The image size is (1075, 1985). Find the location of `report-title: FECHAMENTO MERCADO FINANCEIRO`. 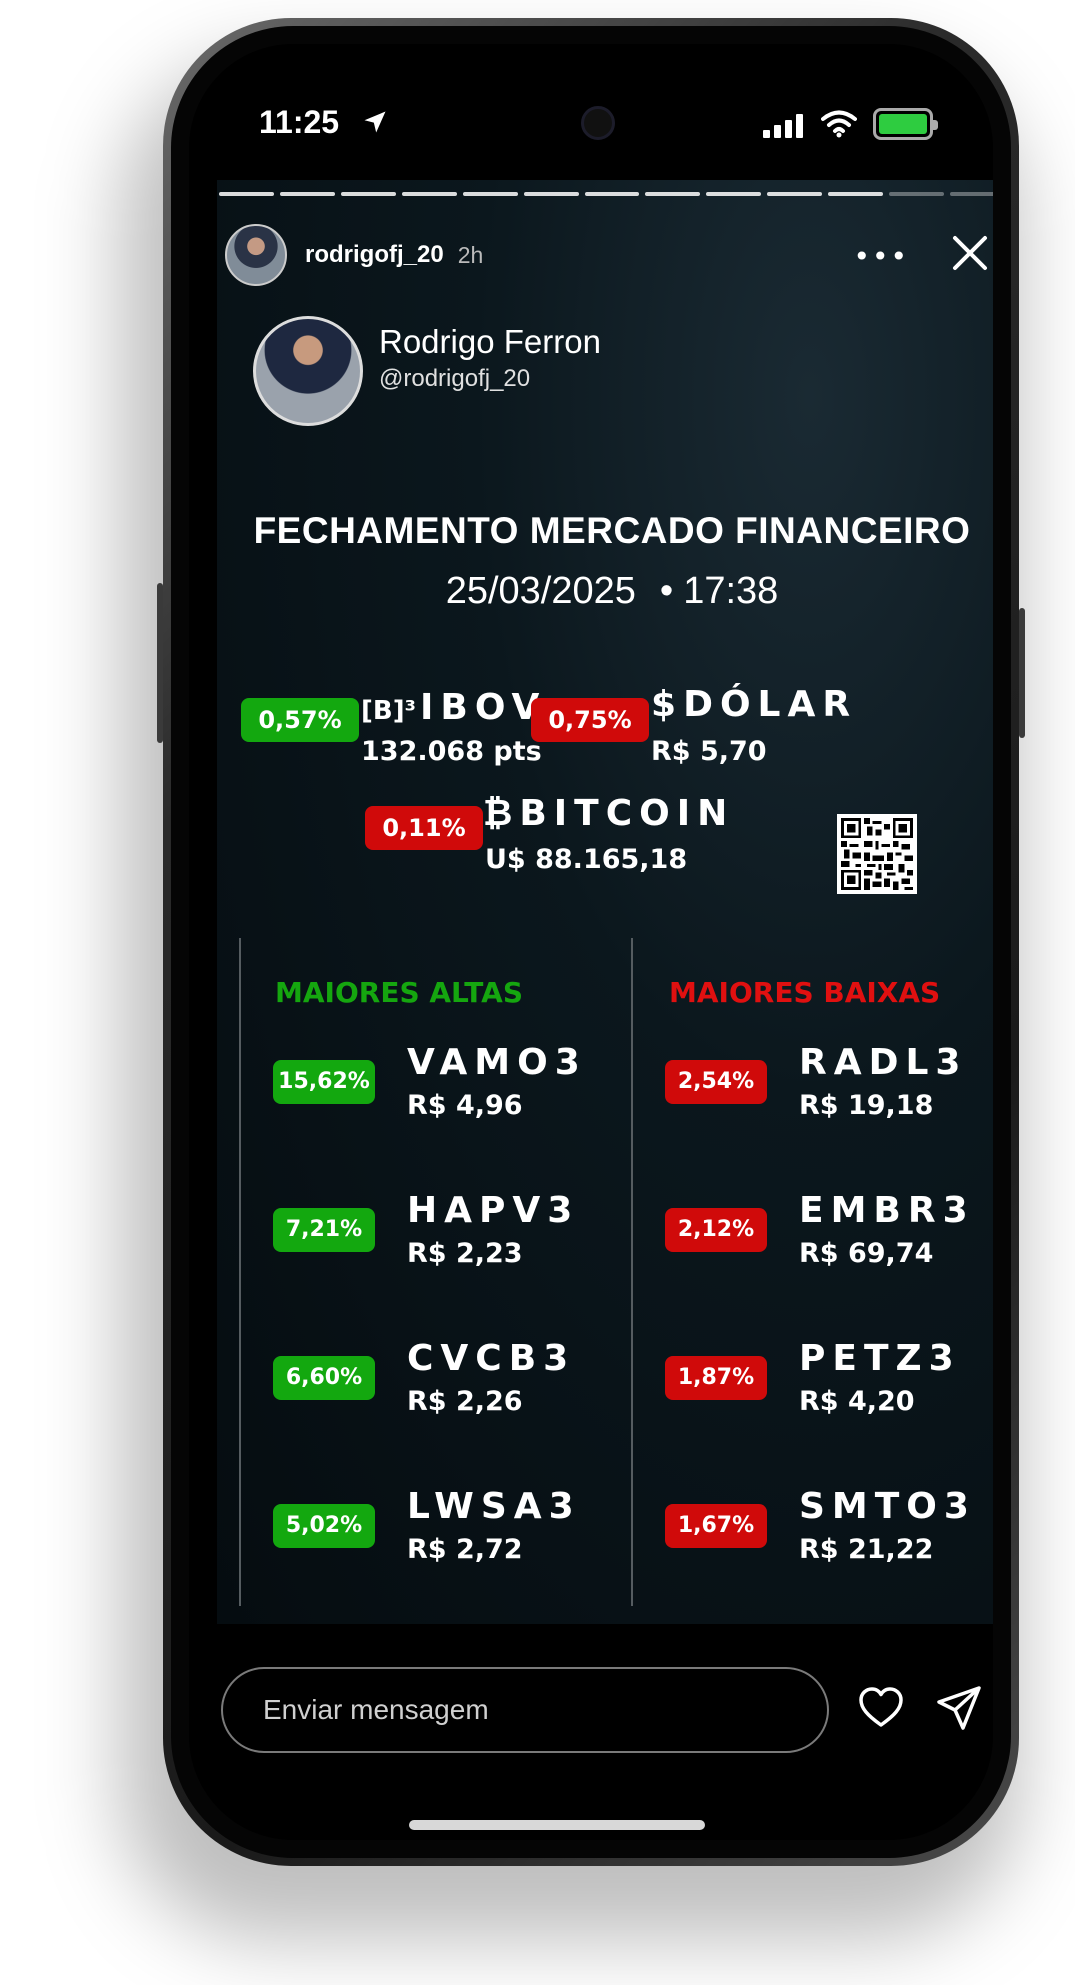

report-title: FECHAMENTO MERCADO FINANCEIRO is located at coordinates (612, 530).